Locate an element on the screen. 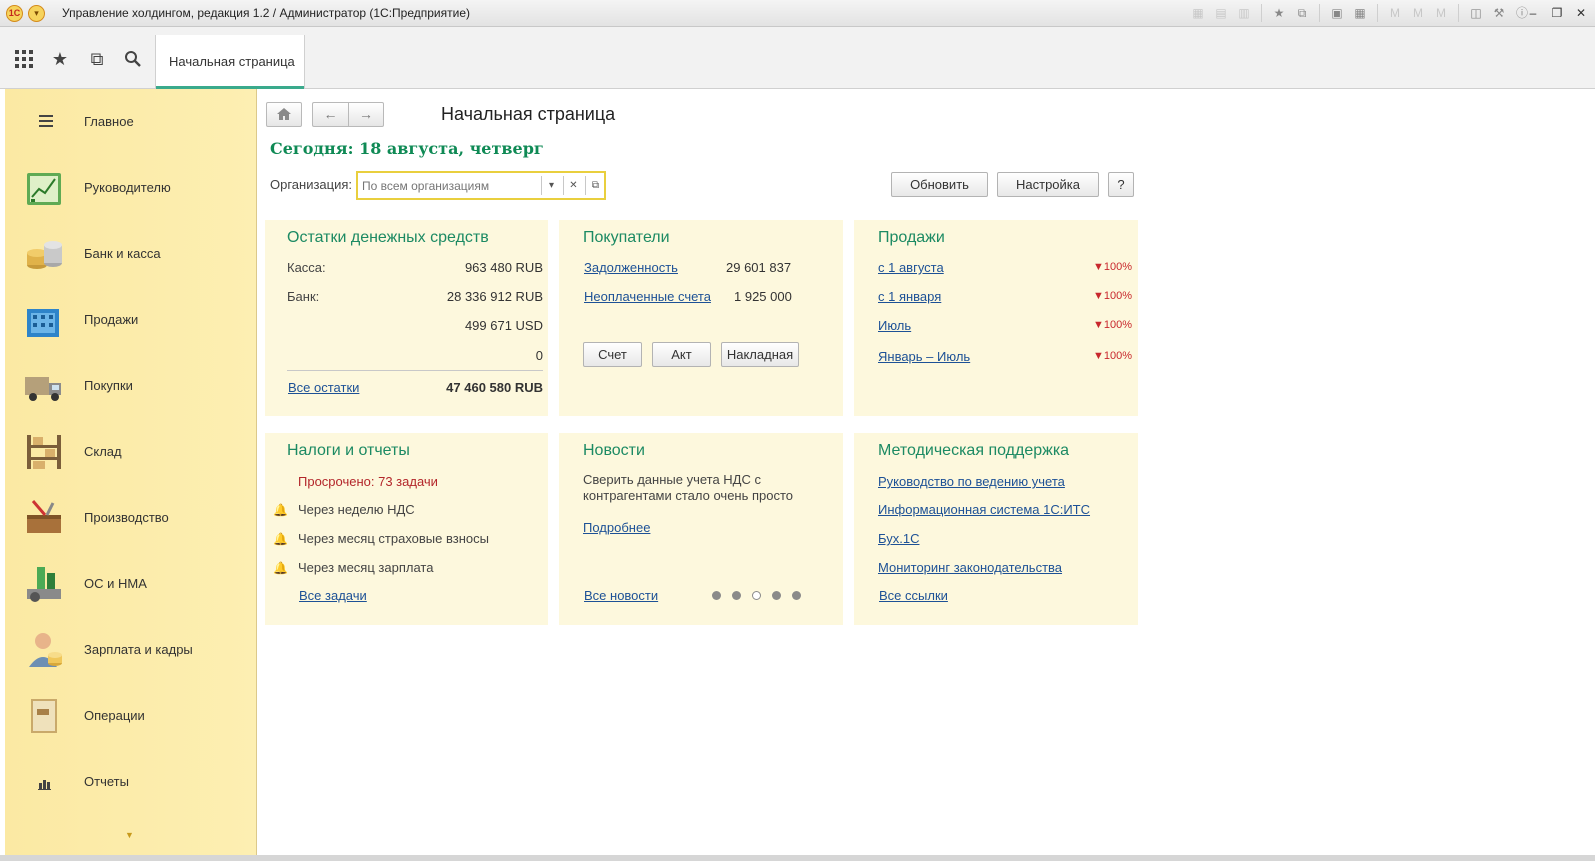  sidebar-item-bank: Банк и касса is located at coordinates (131, 254).